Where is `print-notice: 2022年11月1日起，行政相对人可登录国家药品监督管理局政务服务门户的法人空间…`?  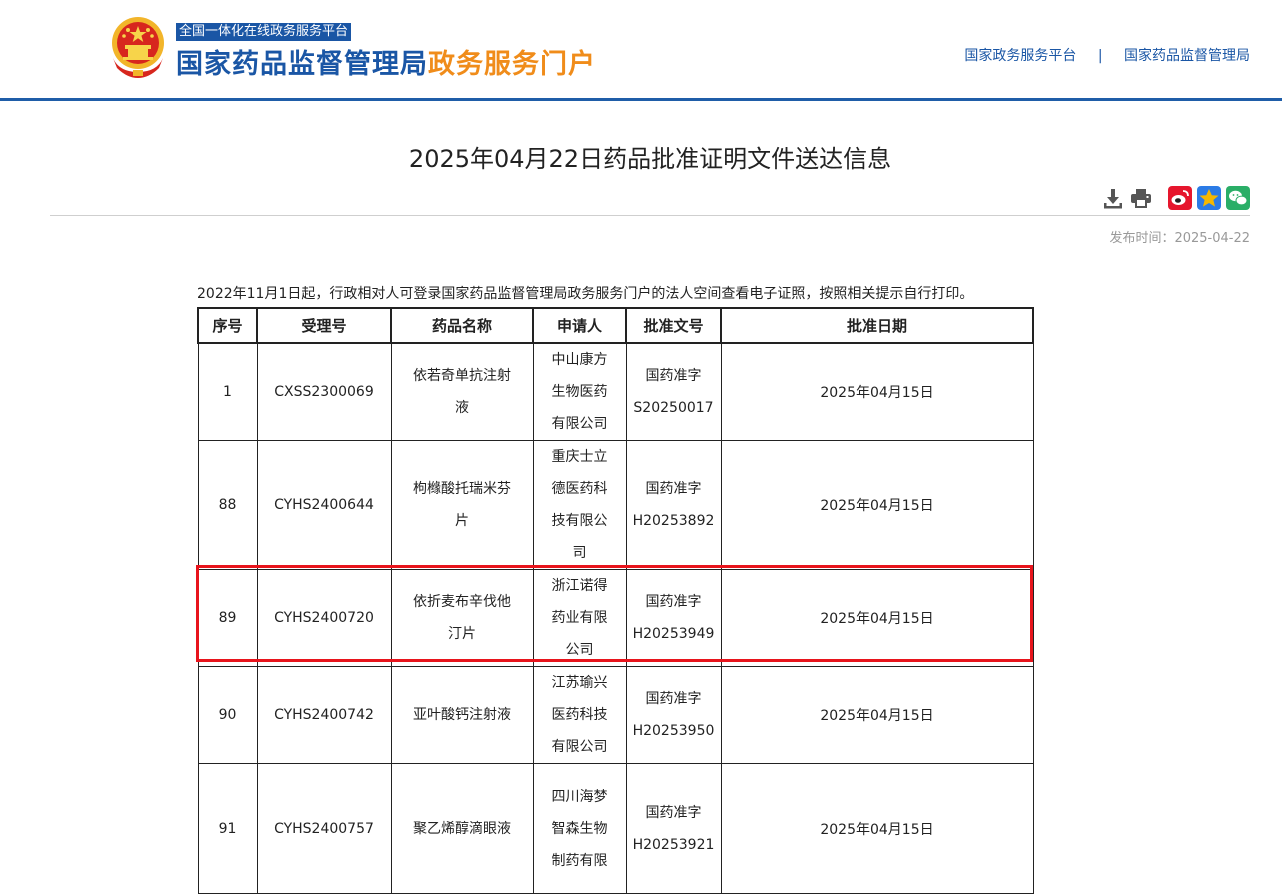
print-notice: 2022年11月1日起，行政相对人可登录国家药品监督管理局政务服务门户的法人空间… is located at coordinates (585, 294).